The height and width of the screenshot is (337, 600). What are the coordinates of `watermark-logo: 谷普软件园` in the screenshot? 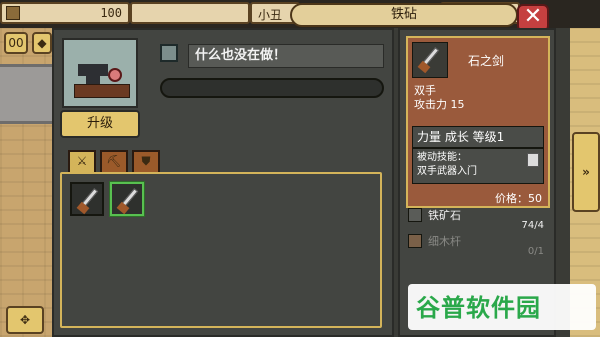 It's located at (502, 307).